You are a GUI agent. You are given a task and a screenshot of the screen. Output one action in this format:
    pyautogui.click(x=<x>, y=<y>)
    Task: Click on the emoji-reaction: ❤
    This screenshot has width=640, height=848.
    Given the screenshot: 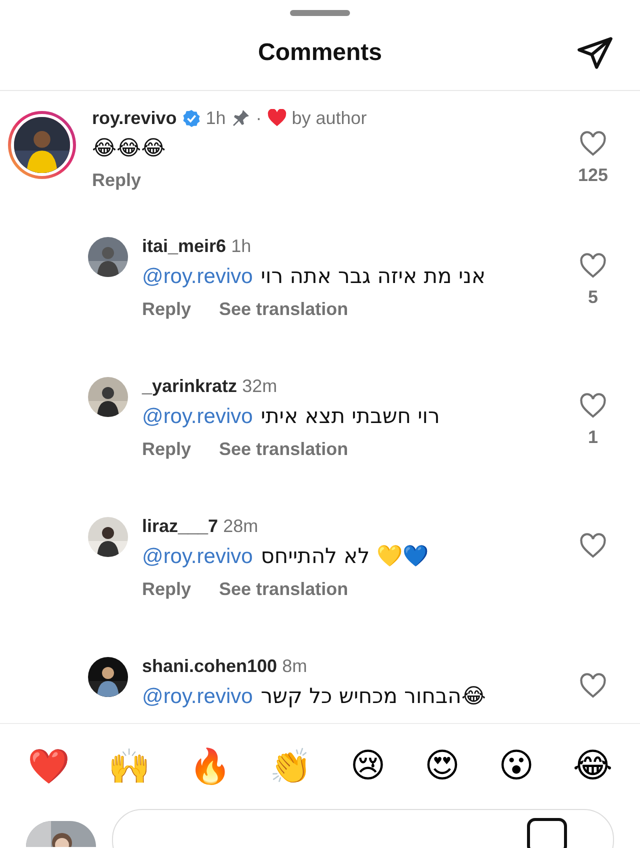 What is the action you would take?
    pyautogui.click(x=48, y=766)
    